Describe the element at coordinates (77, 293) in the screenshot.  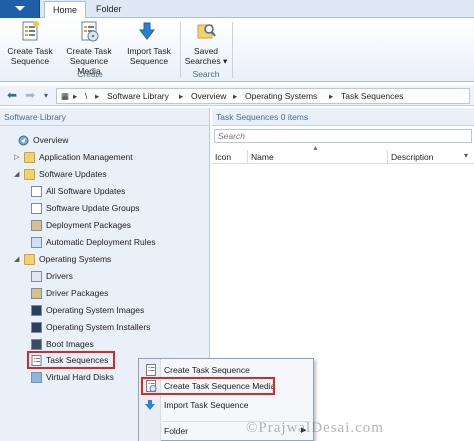
I see `tree-item-label: Driver Packages` at that location.